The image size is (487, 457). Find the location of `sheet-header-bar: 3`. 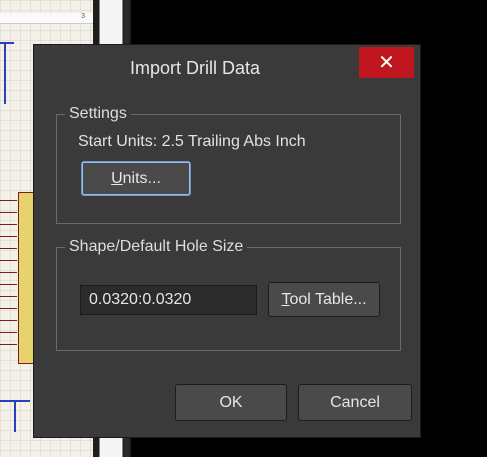

sheet-header-bar: 3 is located at coordinates (46, 18).